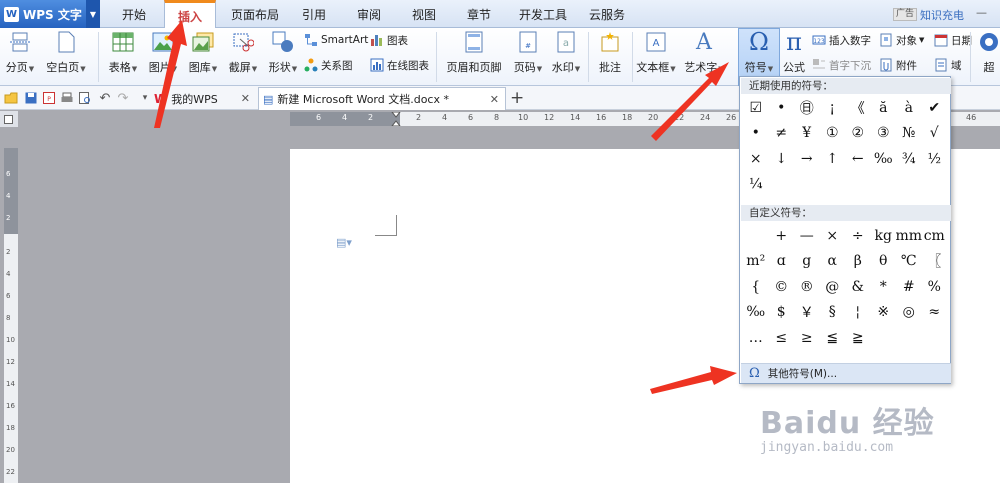  I want to click on header-footer-button: 页眉和页脚, so click(474, 52).